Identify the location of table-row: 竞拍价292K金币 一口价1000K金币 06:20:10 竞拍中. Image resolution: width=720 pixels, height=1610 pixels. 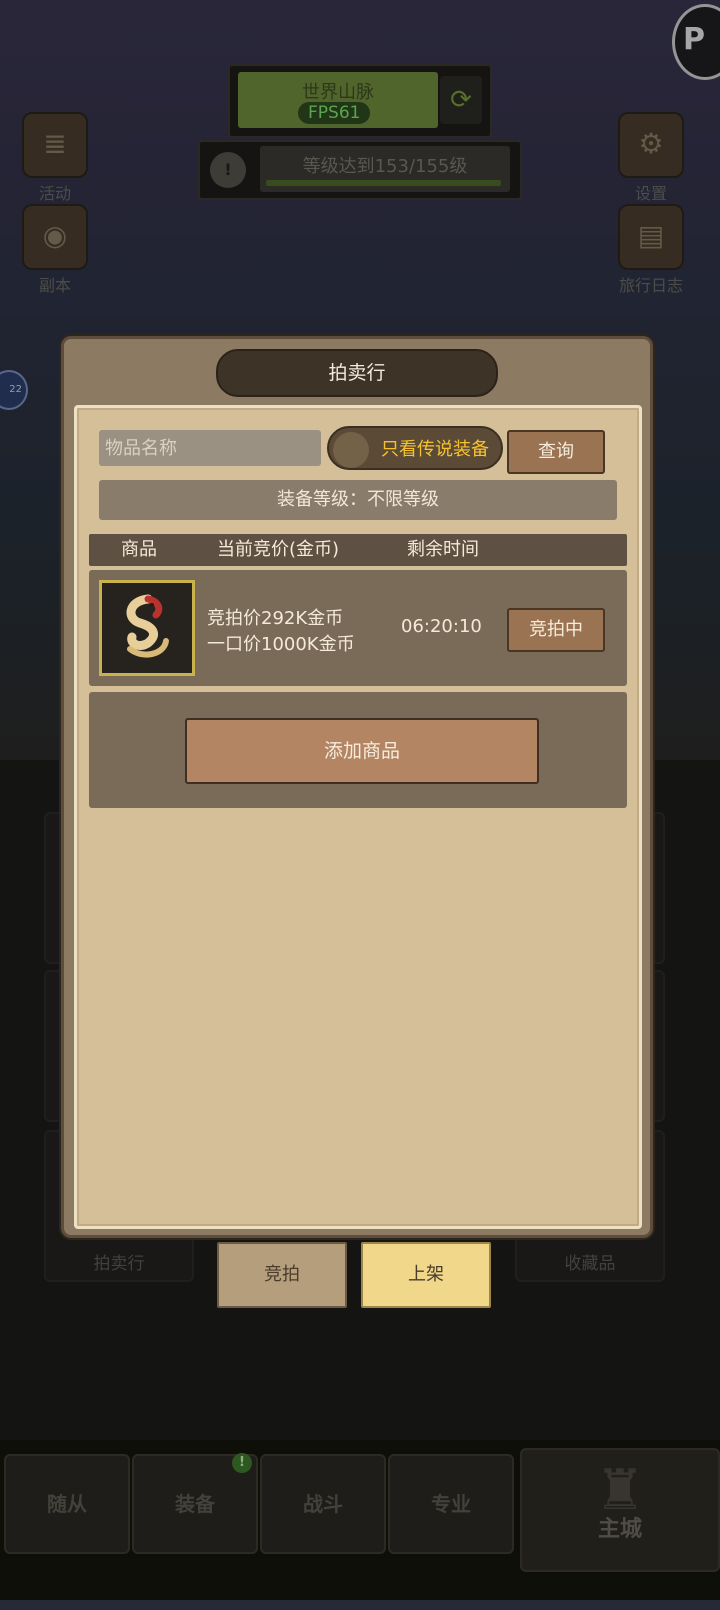
(358, 628).